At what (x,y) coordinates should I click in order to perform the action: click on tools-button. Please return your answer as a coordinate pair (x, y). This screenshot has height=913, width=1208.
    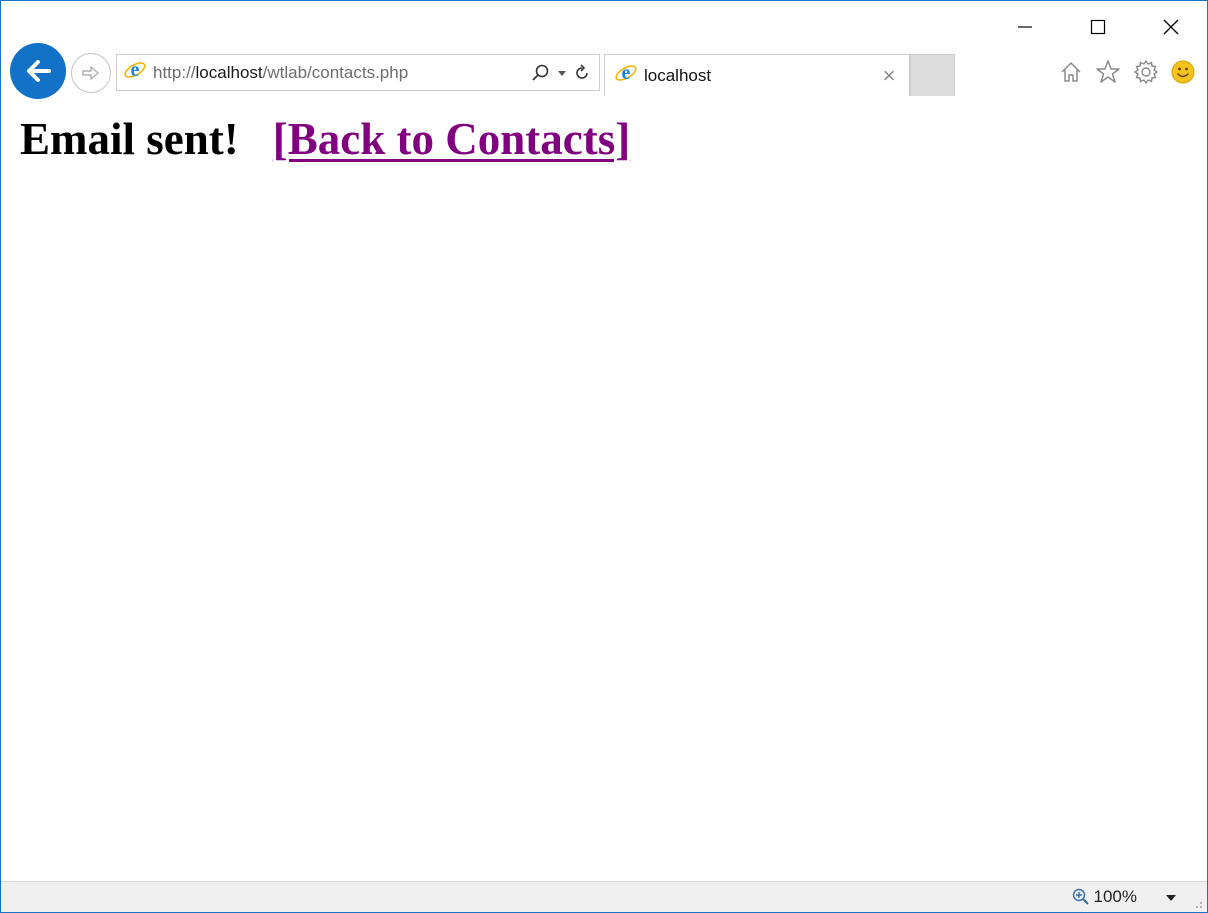
    Looking at the image, I should click on (1146, 72).